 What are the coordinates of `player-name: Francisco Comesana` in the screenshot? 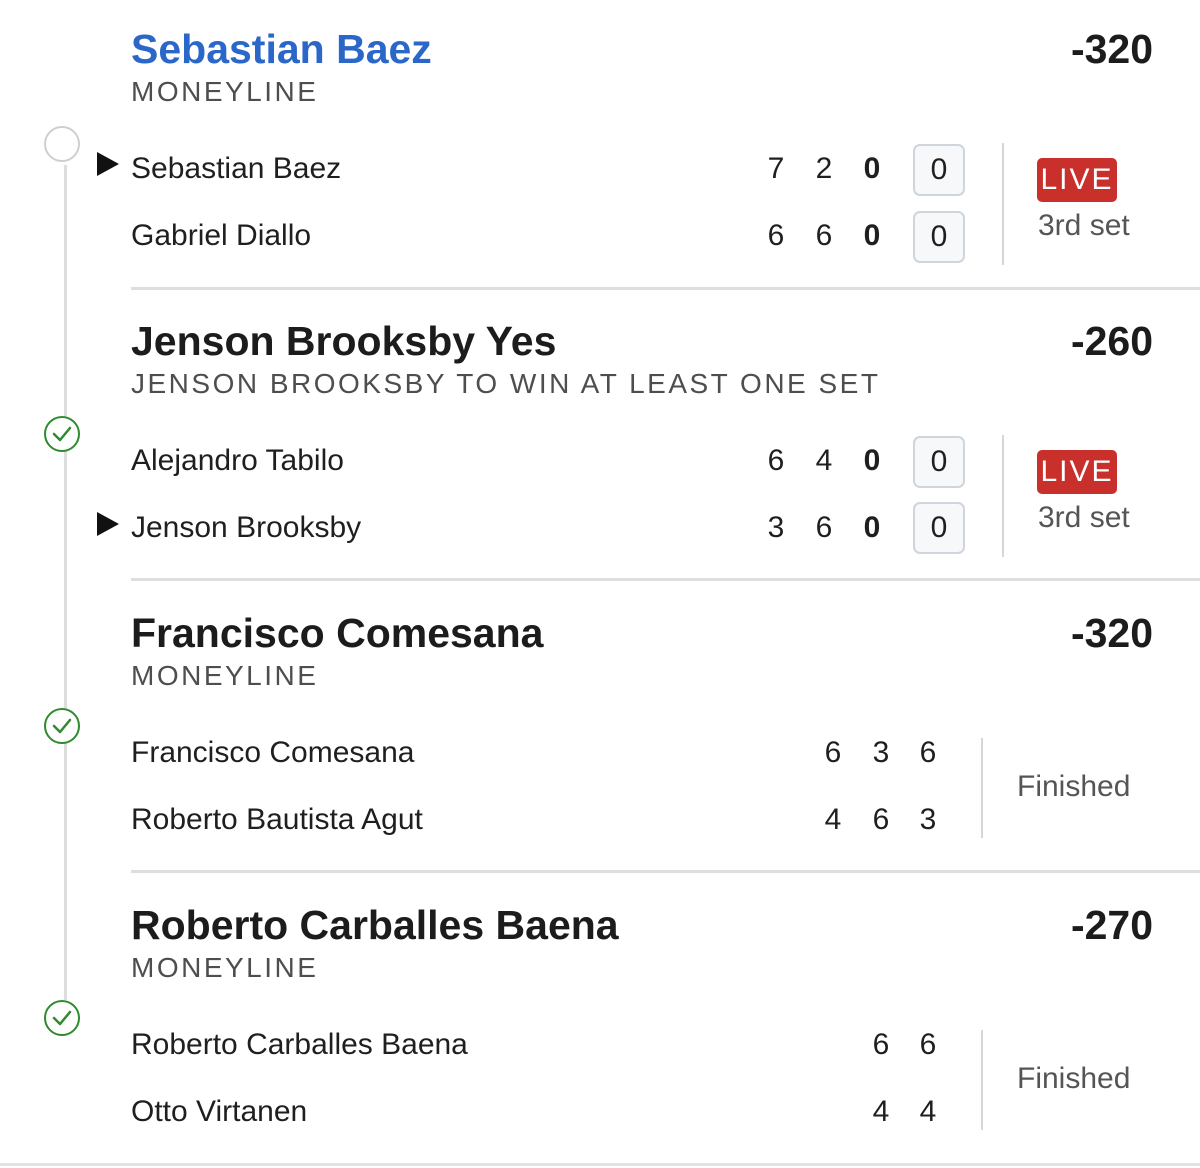 It's located at (273, 752).